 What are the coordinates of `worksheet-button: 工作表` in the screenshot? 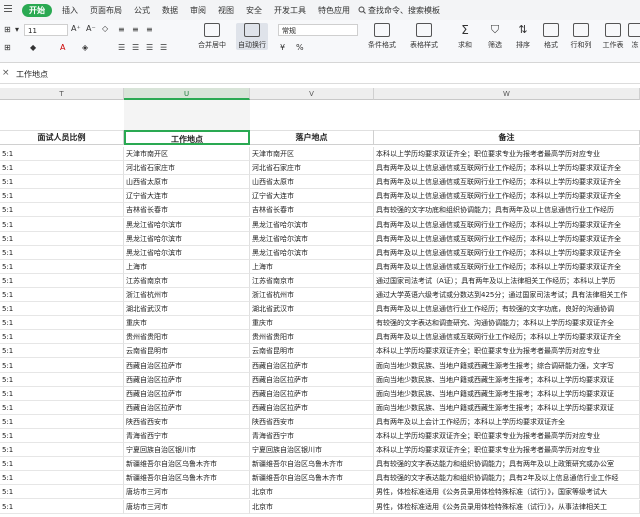 It's located at (613, 36).